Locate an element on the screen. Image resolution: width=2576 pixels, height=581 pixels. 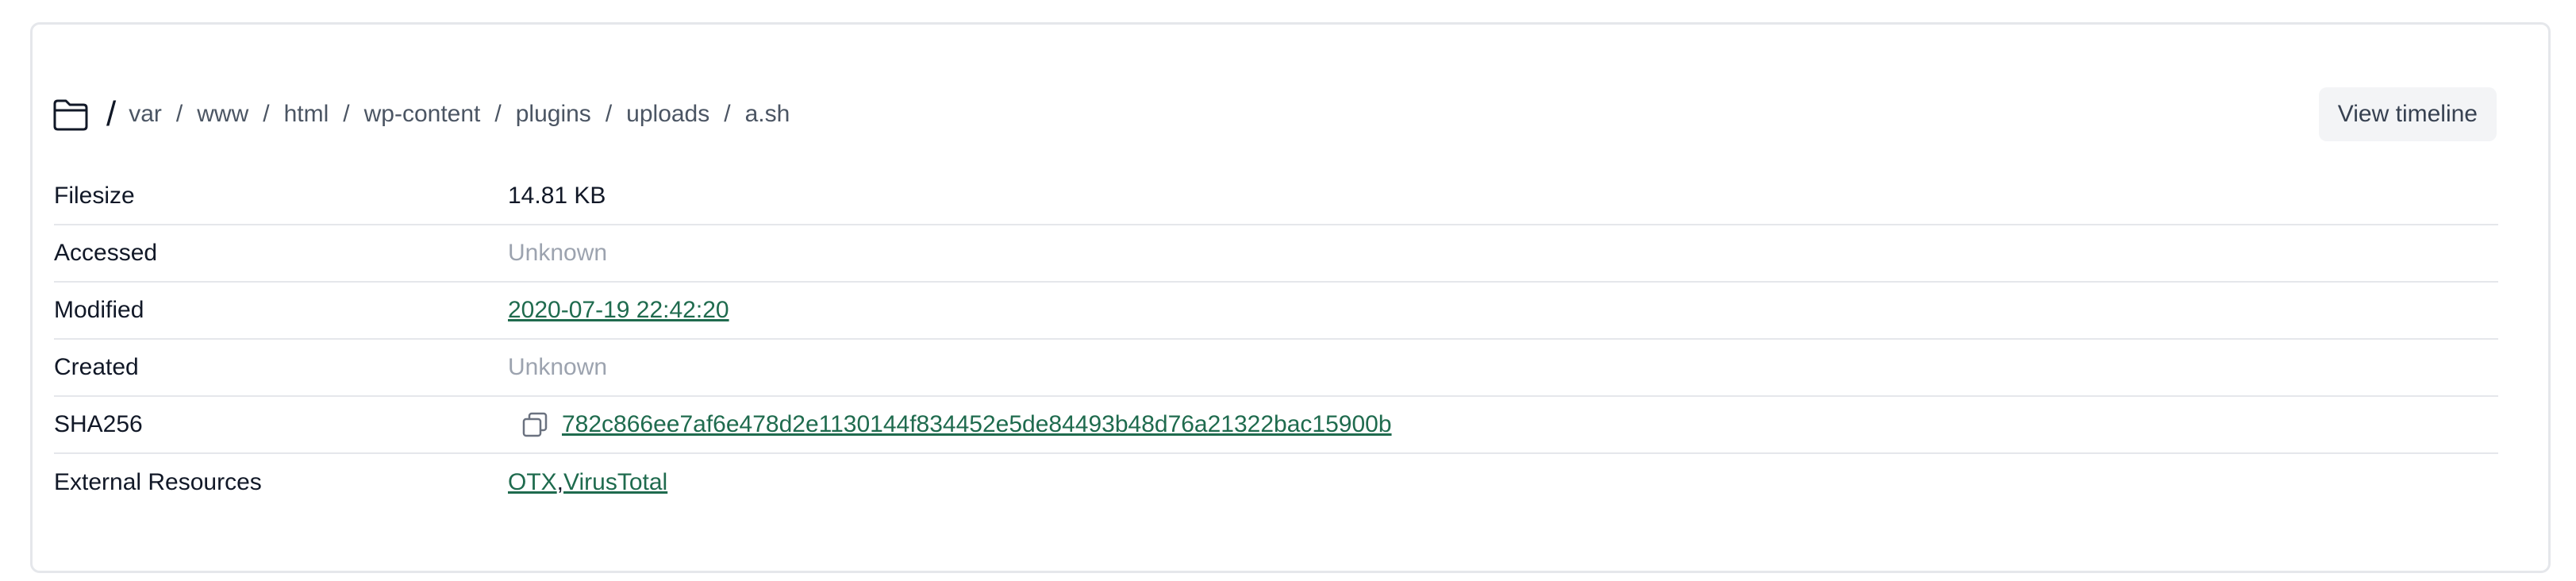
breadcrumb-item-file: a.sh is located at coordinates (767, 114).